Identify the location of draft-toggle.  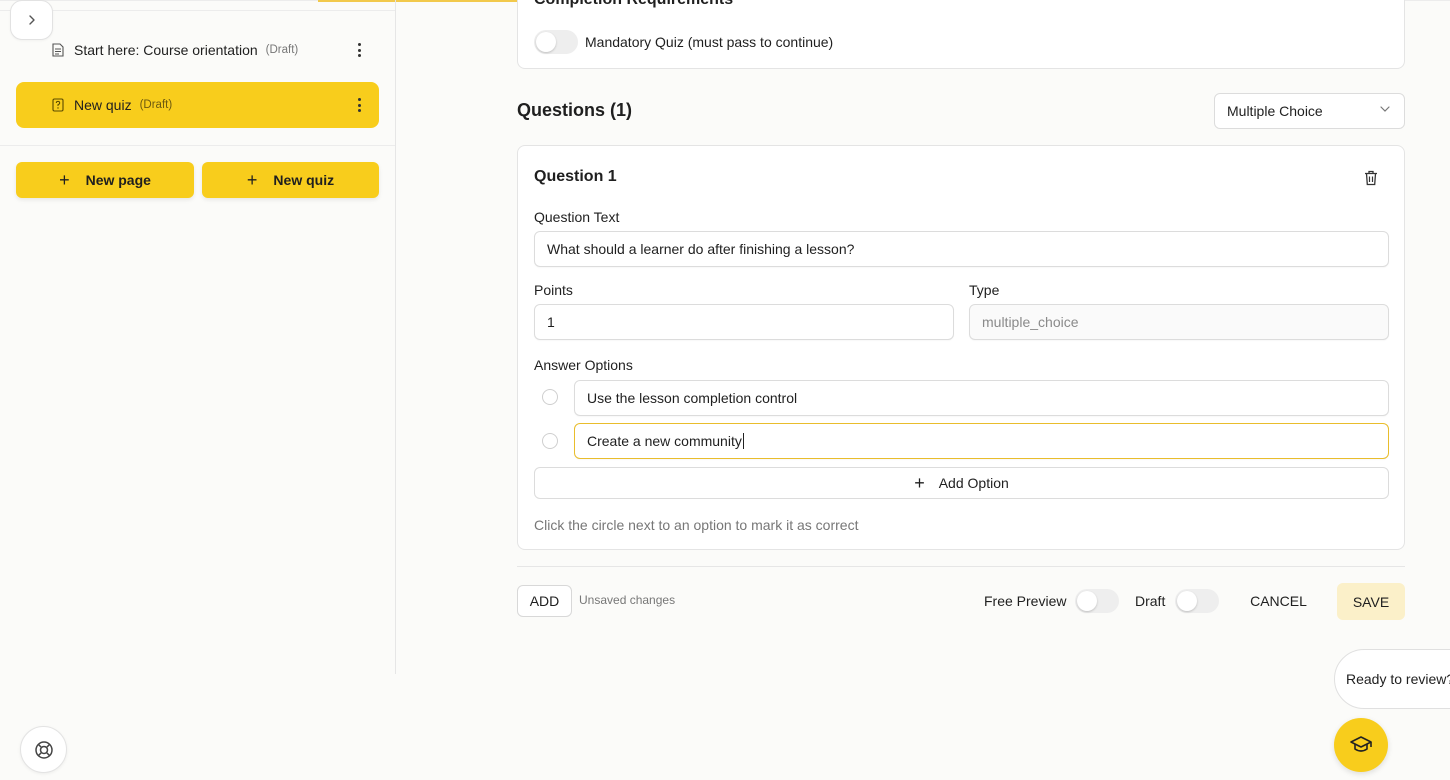
(1197, 601).